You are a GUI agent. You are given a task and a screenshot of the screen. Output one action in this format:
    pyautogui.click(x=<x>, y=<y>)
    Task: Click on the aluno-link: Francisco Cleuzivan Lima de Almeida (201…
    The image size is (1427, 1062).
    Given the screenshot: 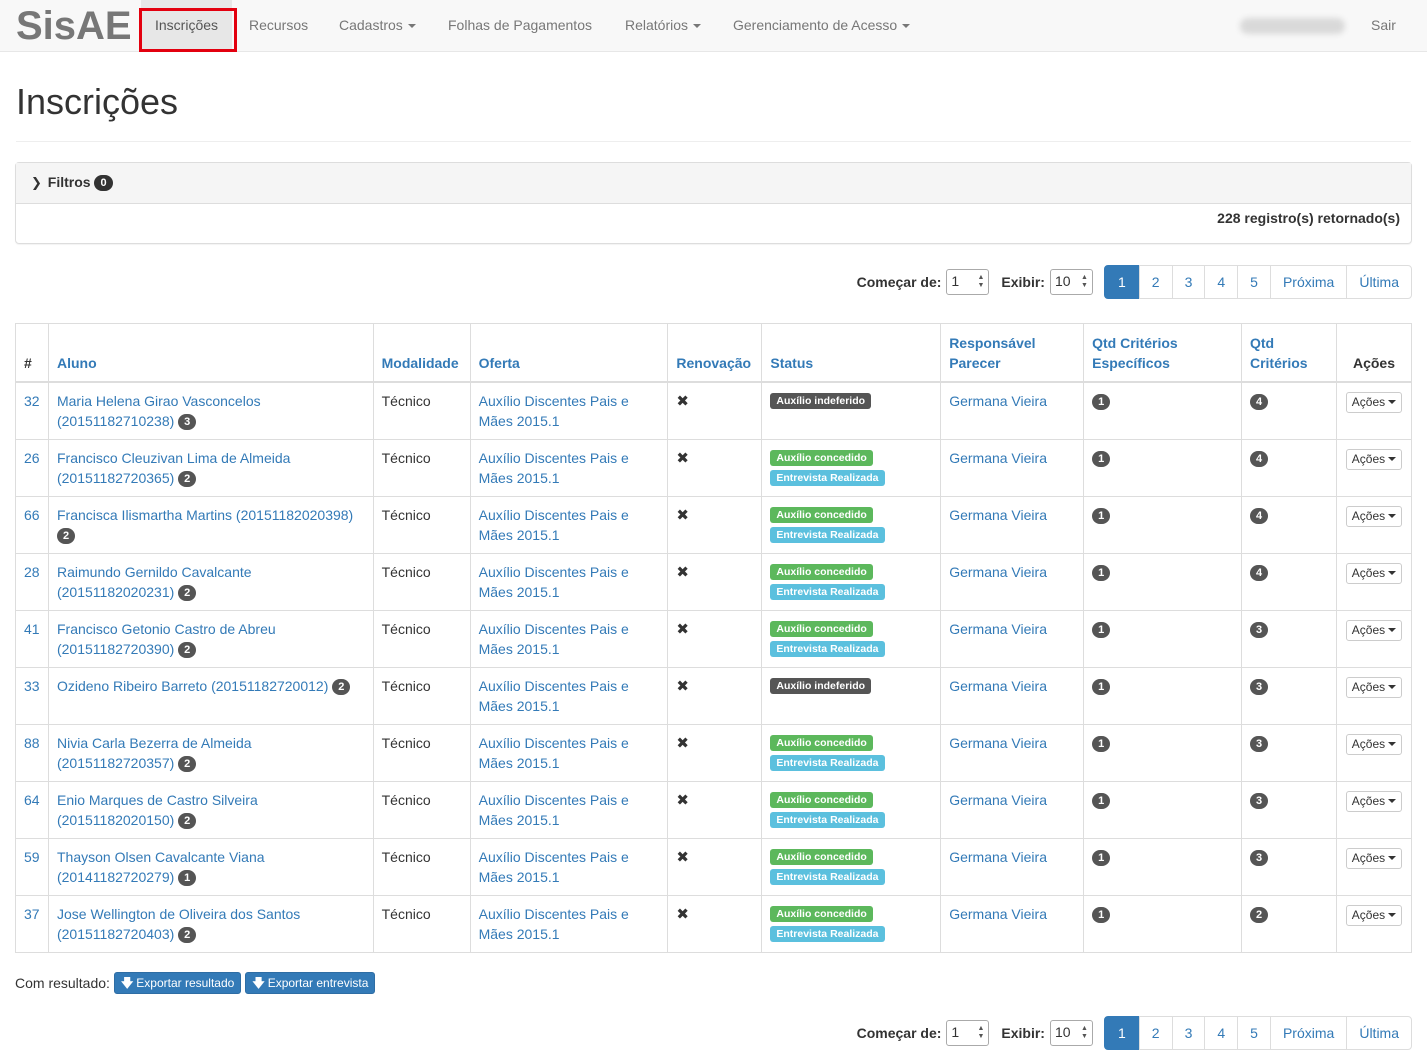 What is the action you would take?
    pyautogui.click(x=173, y=468)
    